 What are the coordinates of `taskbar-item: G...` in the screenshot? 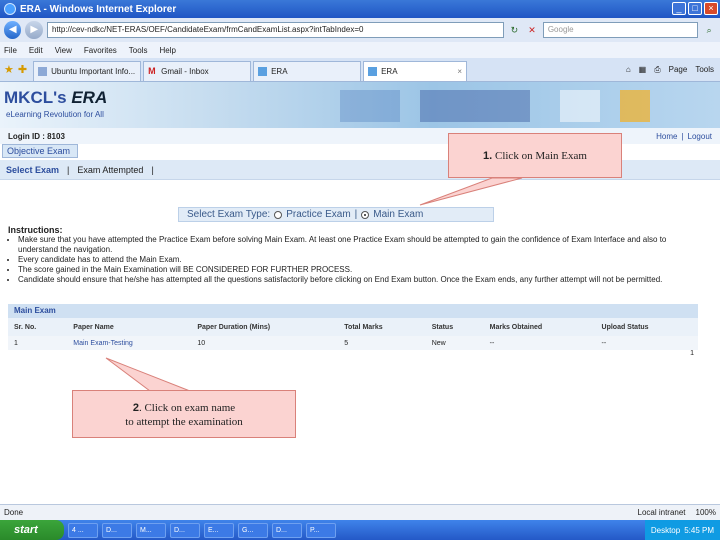 It's located at (253, 530).